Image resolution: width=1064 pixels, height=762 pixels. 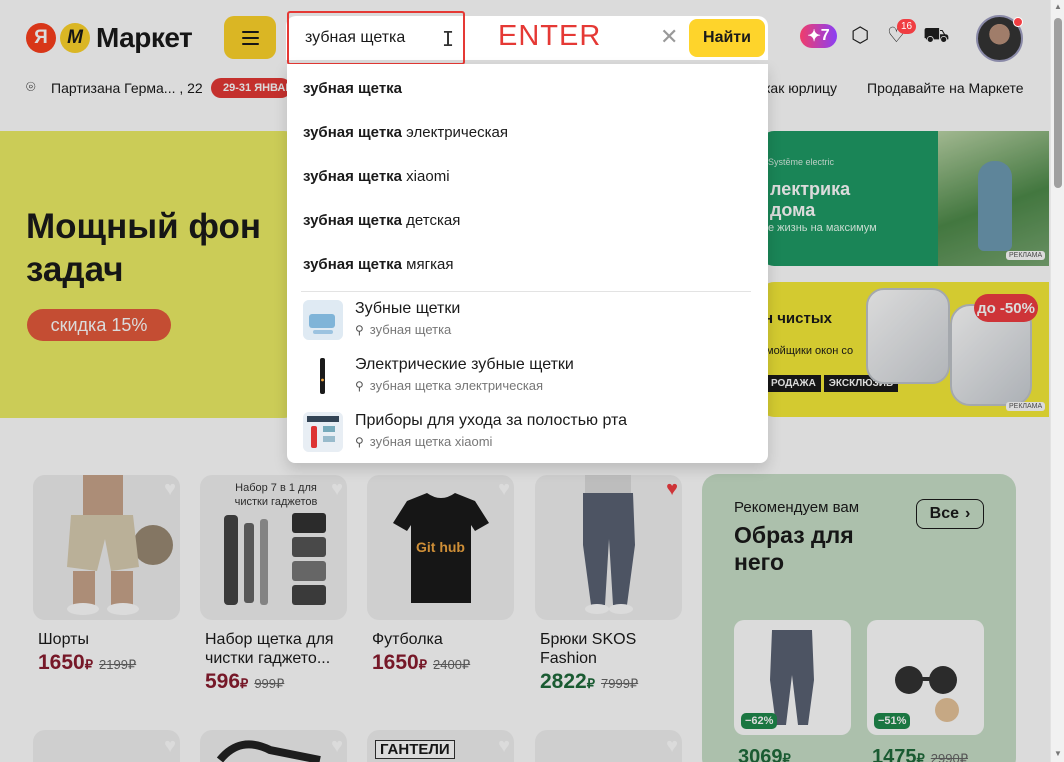 I want to click on page-scrollbar: ▲ ▼, so click(x=1057, y=381).